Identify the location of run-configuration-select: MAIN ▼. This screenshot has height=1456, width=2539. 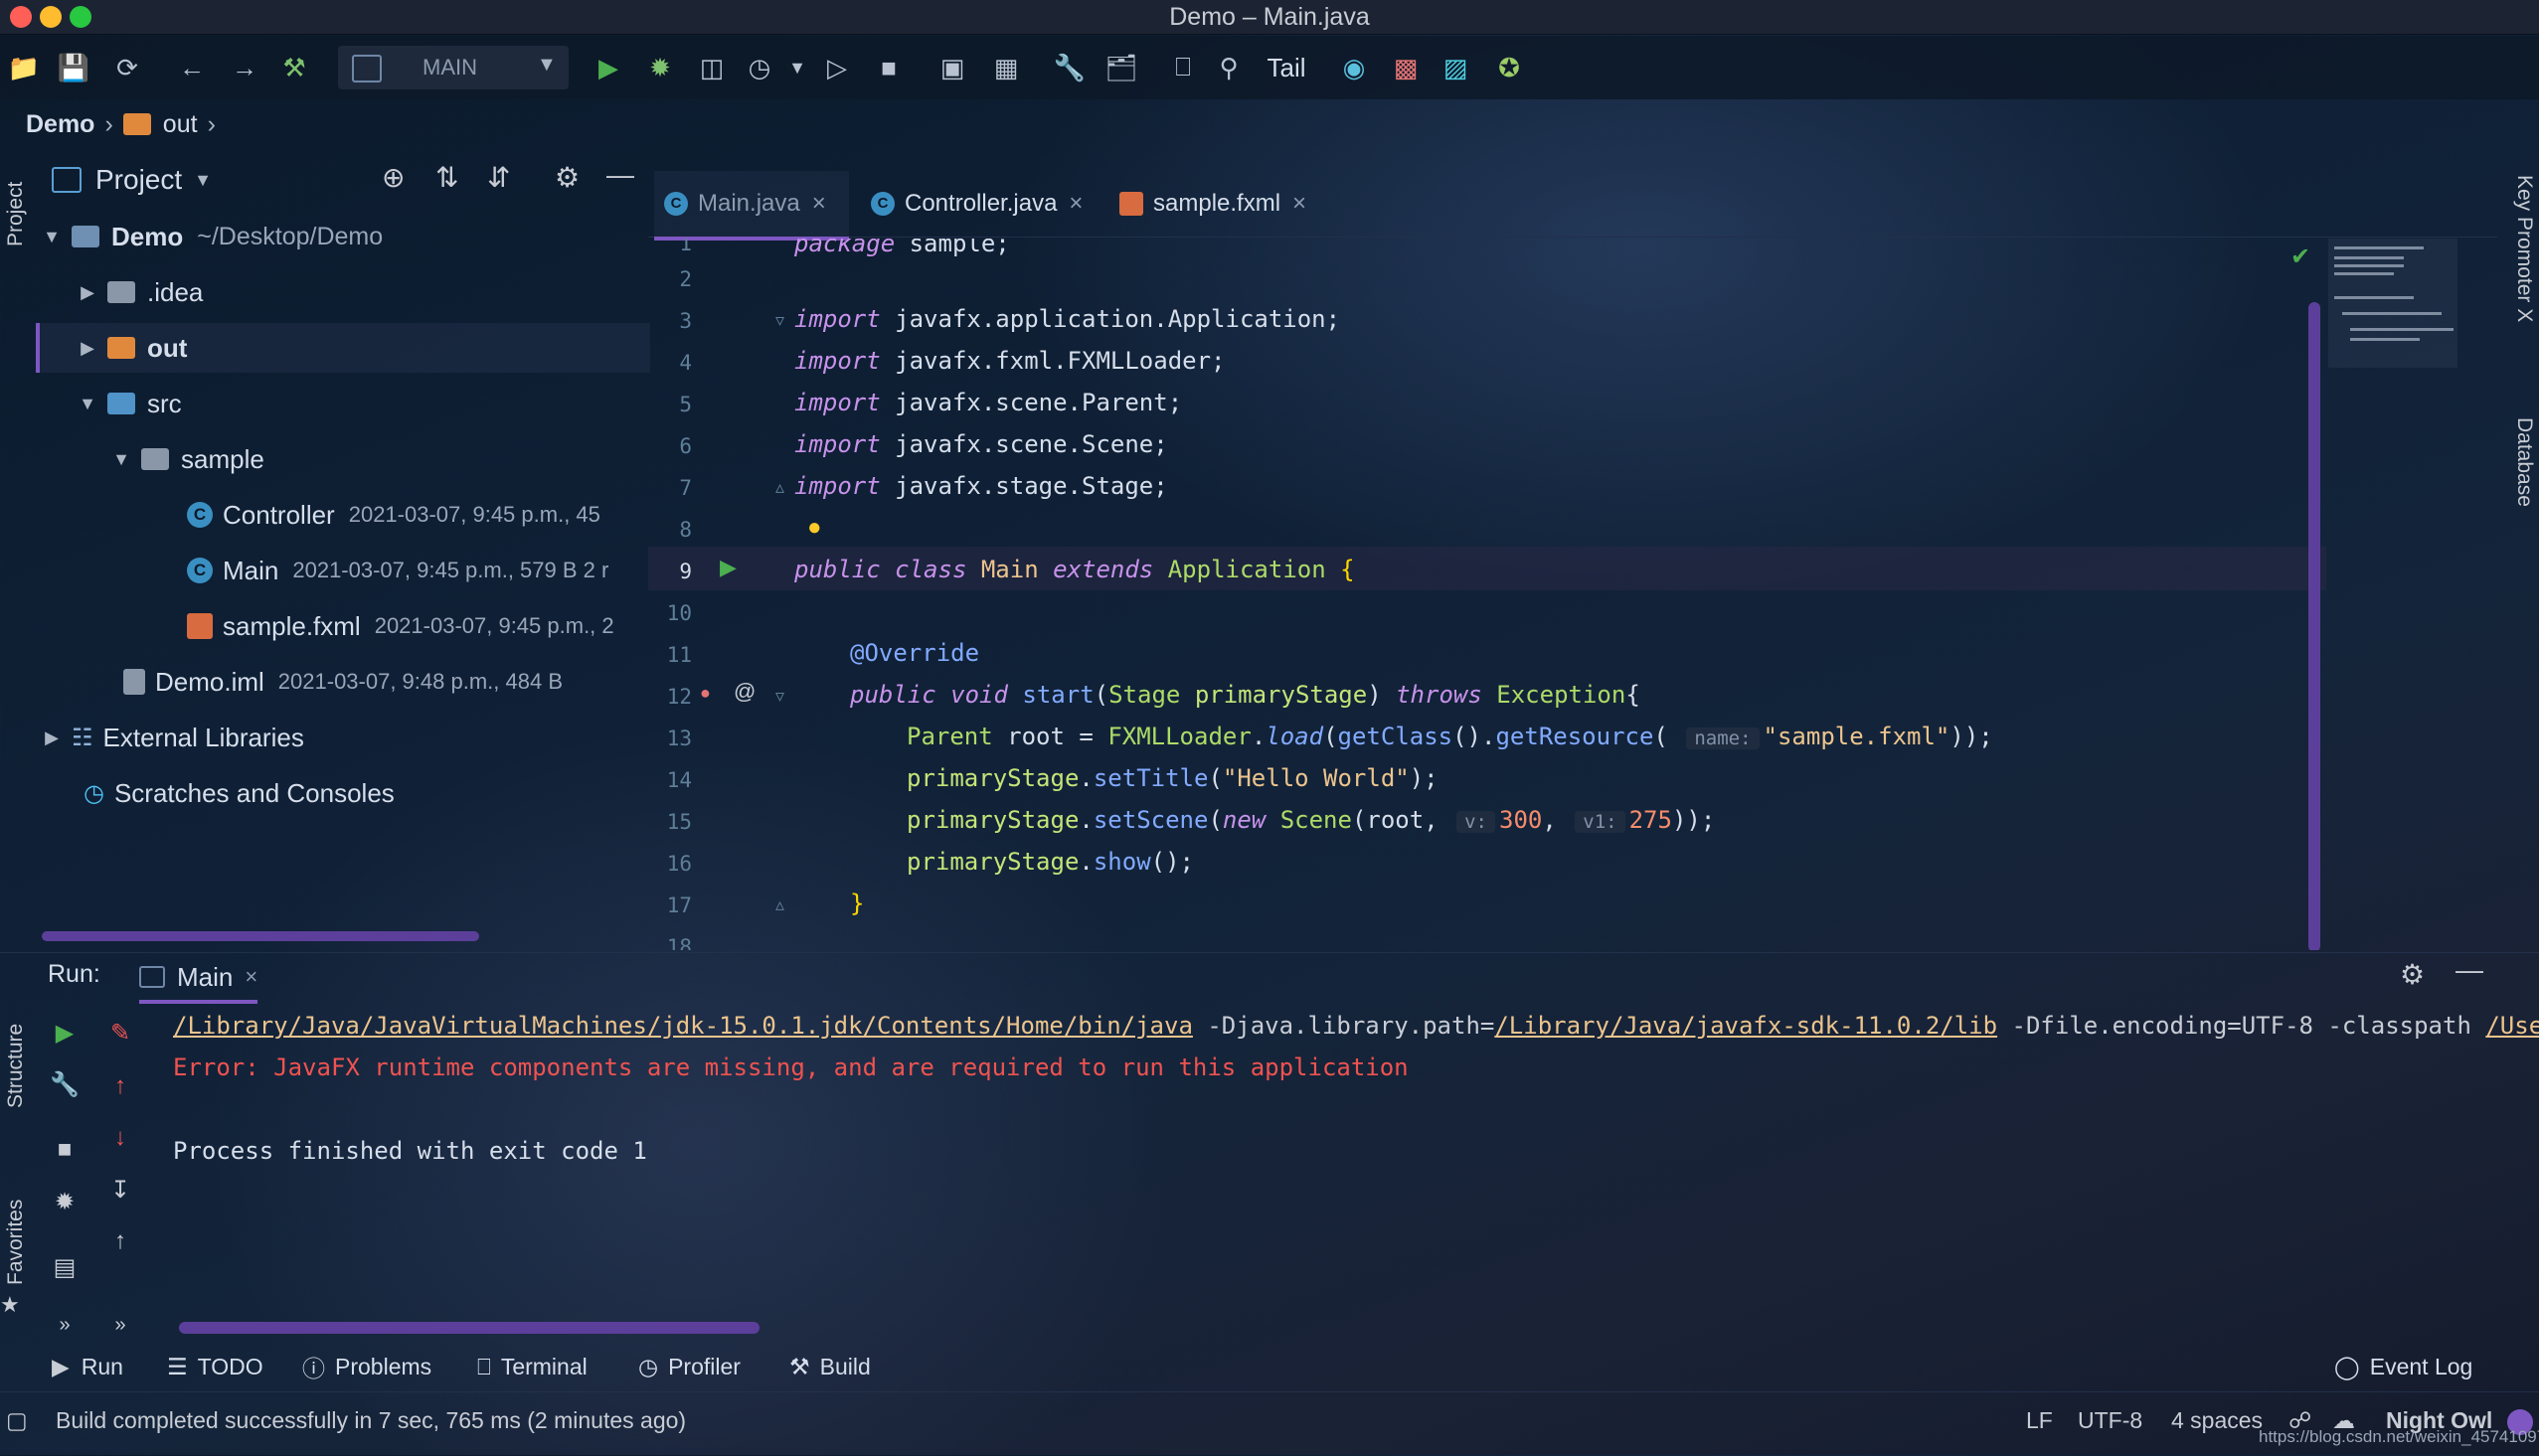
(453, 67).